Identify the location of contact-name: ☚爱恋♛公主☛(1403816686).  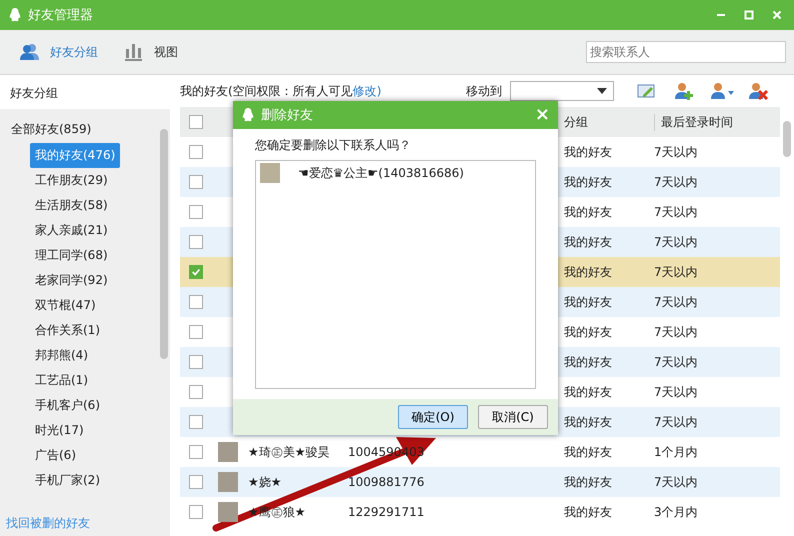
(381, 173).